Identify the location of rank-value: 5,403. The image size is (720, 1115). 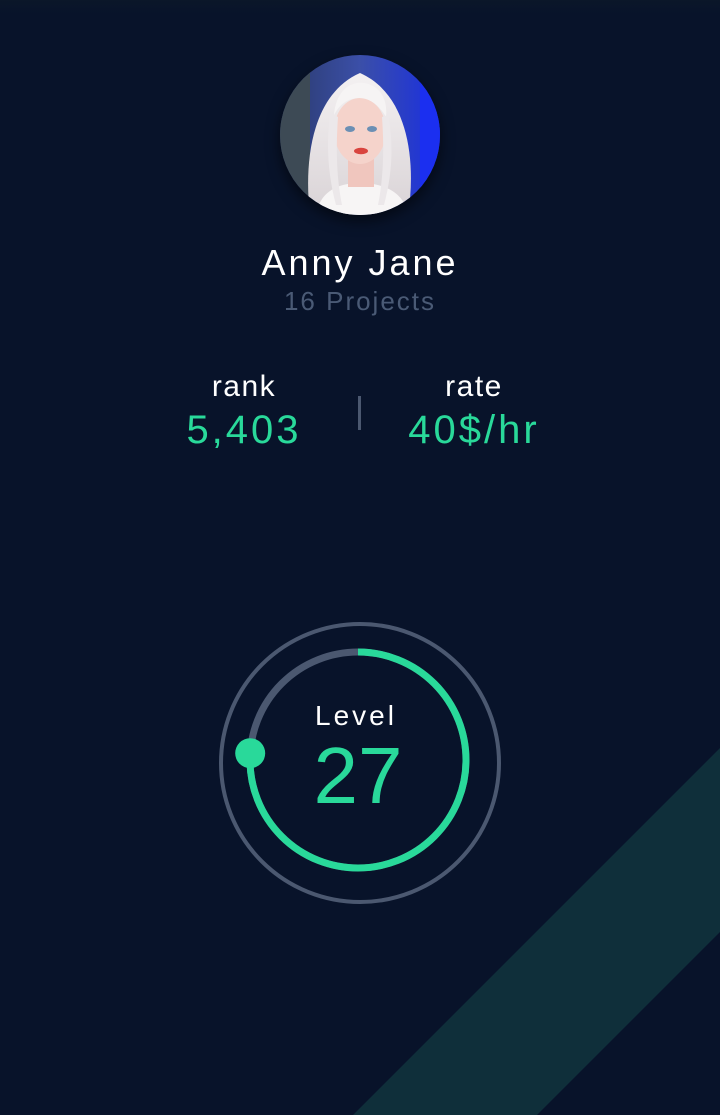
(244, 430).